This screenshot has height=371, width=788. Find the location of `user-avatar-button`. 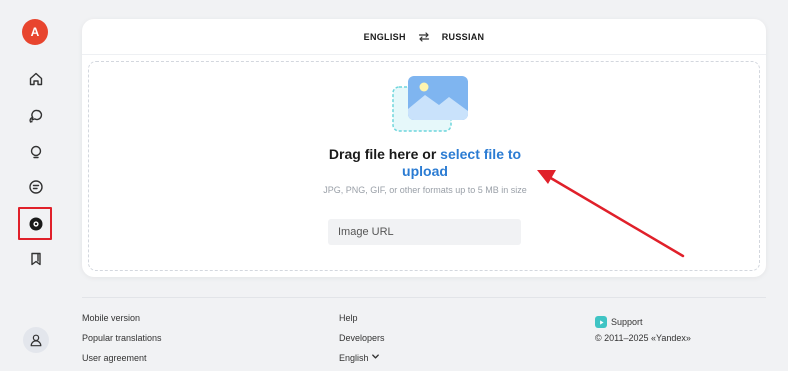

user-avatar-button is located at coordinates (36, 340).